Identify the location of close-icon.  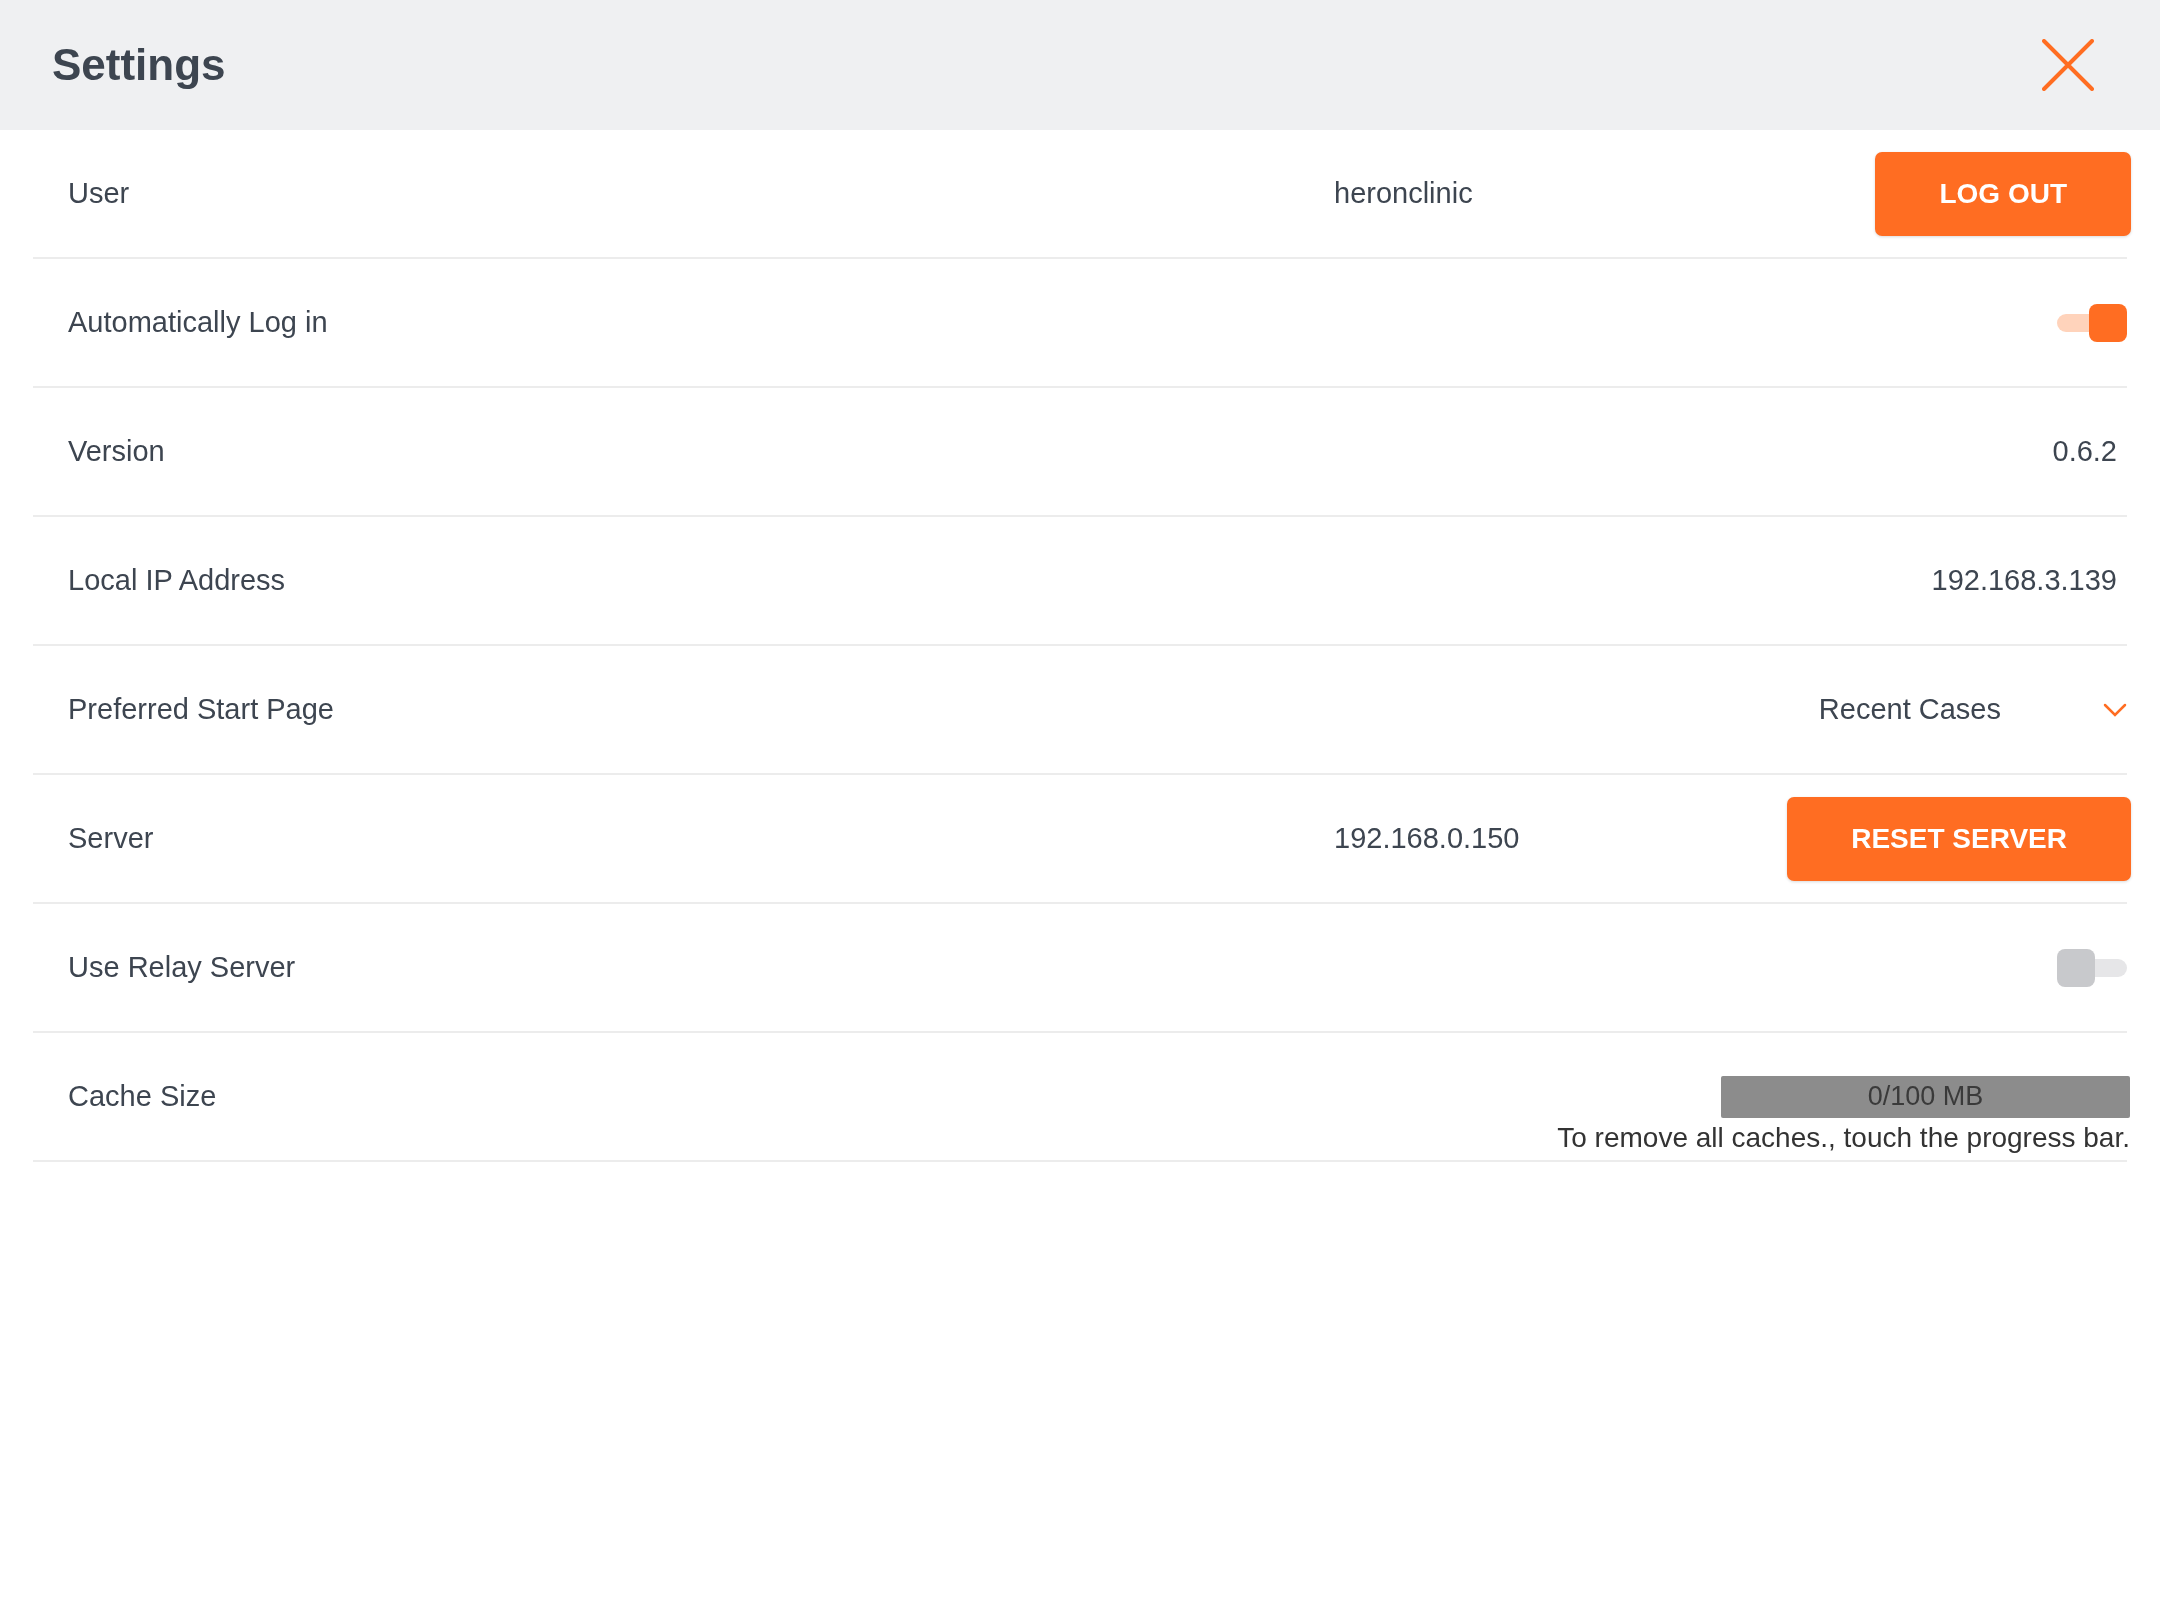
(2068, 65).